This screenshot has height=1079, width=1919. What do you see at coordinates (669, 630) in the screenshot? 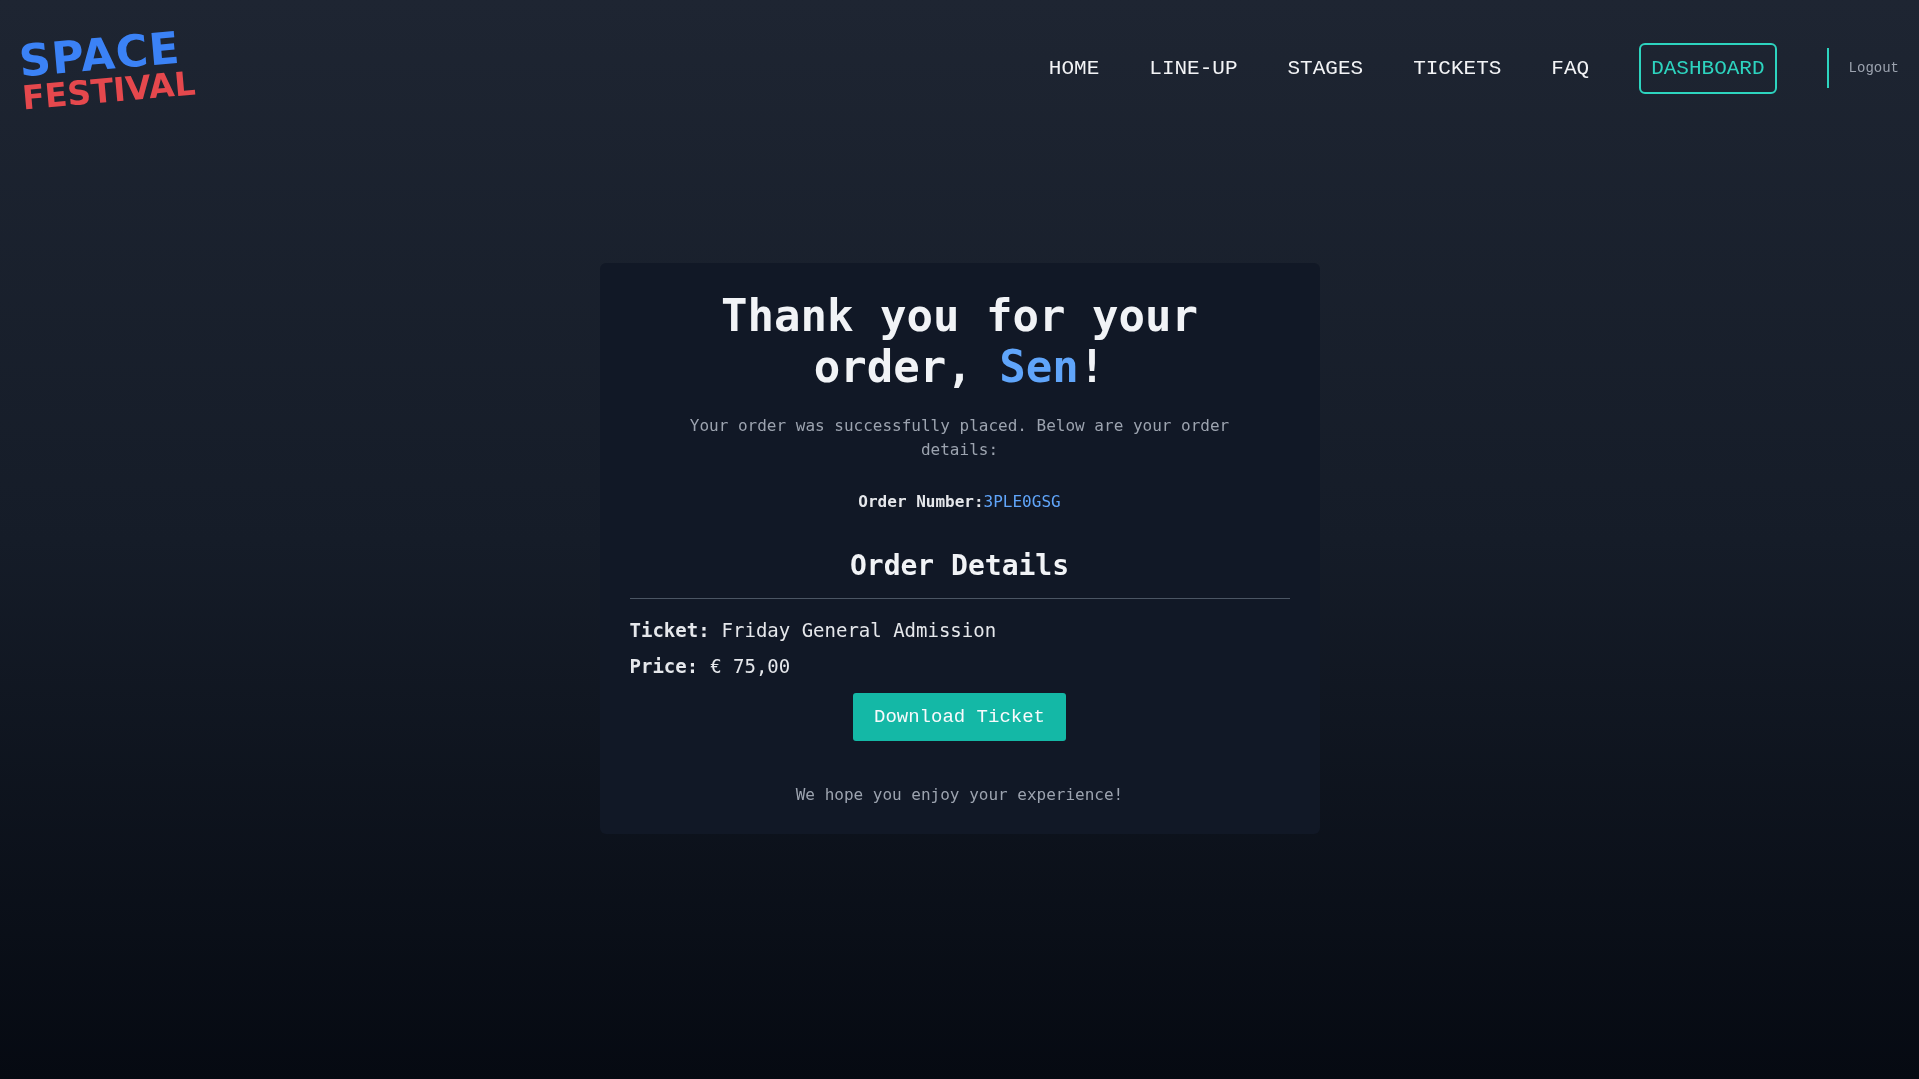
I see `detail-label: Ticket:` at bounding box center [669, 630].